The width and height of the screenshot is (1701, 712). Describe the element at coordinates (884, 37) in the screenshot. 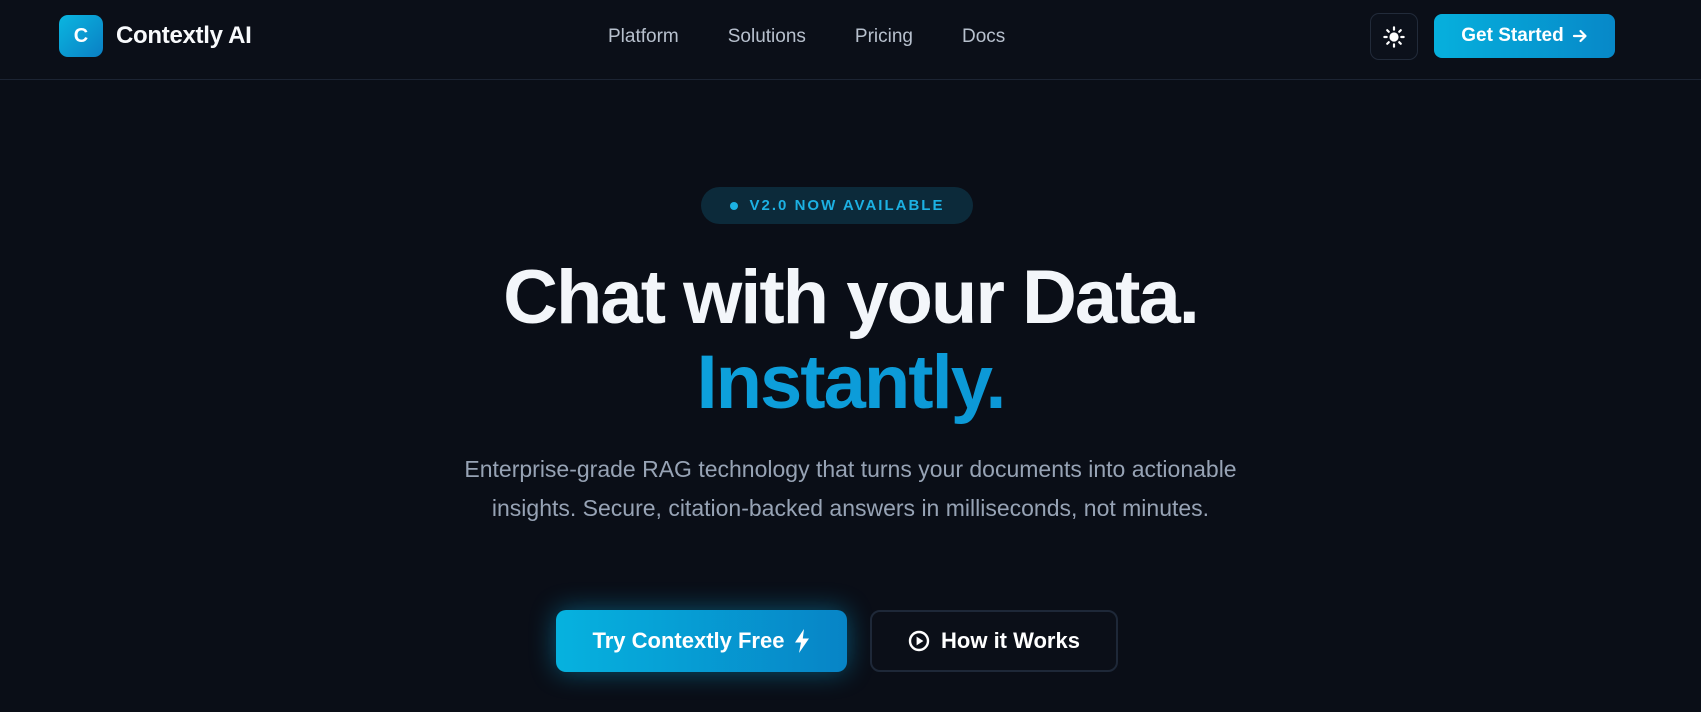

I see `nav-item-pricing: Pricing` at that location.